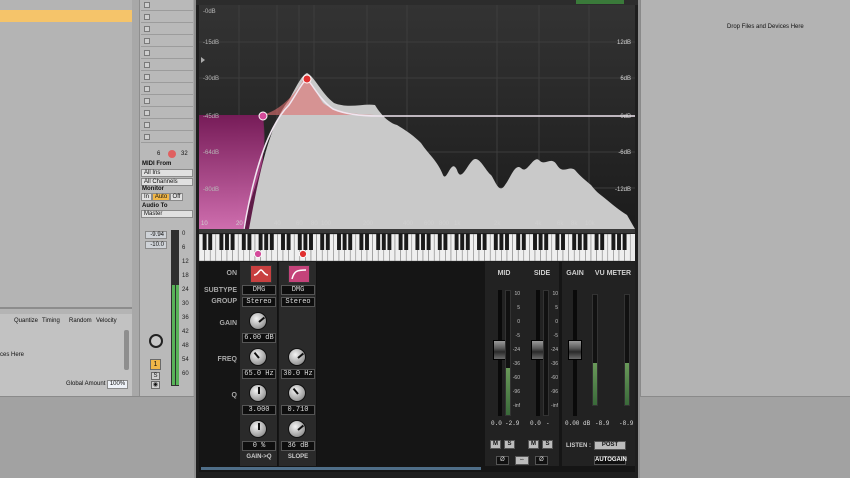 Image resolution: width=850 pixels, height=478 pixels. I want to click on band-scrollbar, so click(341, 468).